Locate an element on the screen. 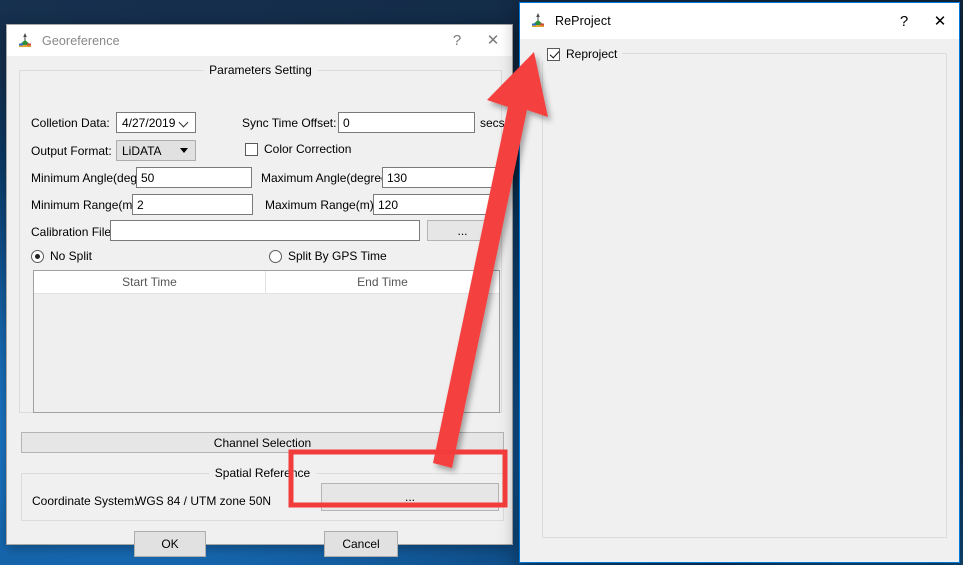  coordinate-system-value: WGS 84 / UTM zone 50N is located at coordinates (203, 501).